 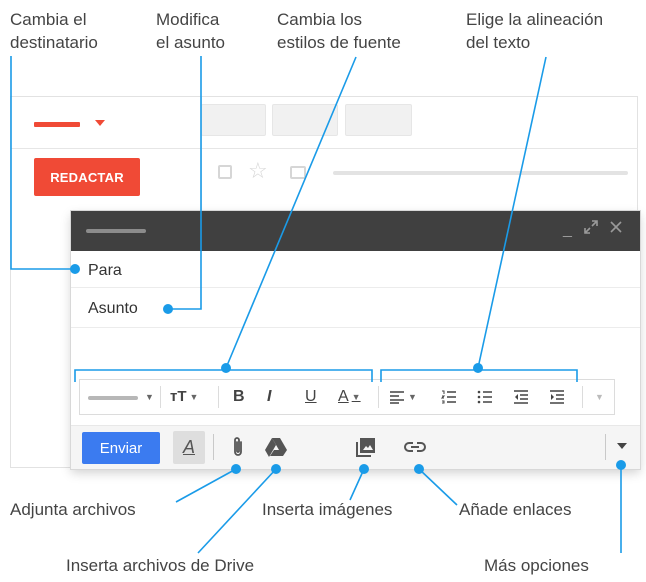 What do you see at coordinates (239, 397) in the screenshot?
I see `bold-button: B` at bounding box center [239, 397].